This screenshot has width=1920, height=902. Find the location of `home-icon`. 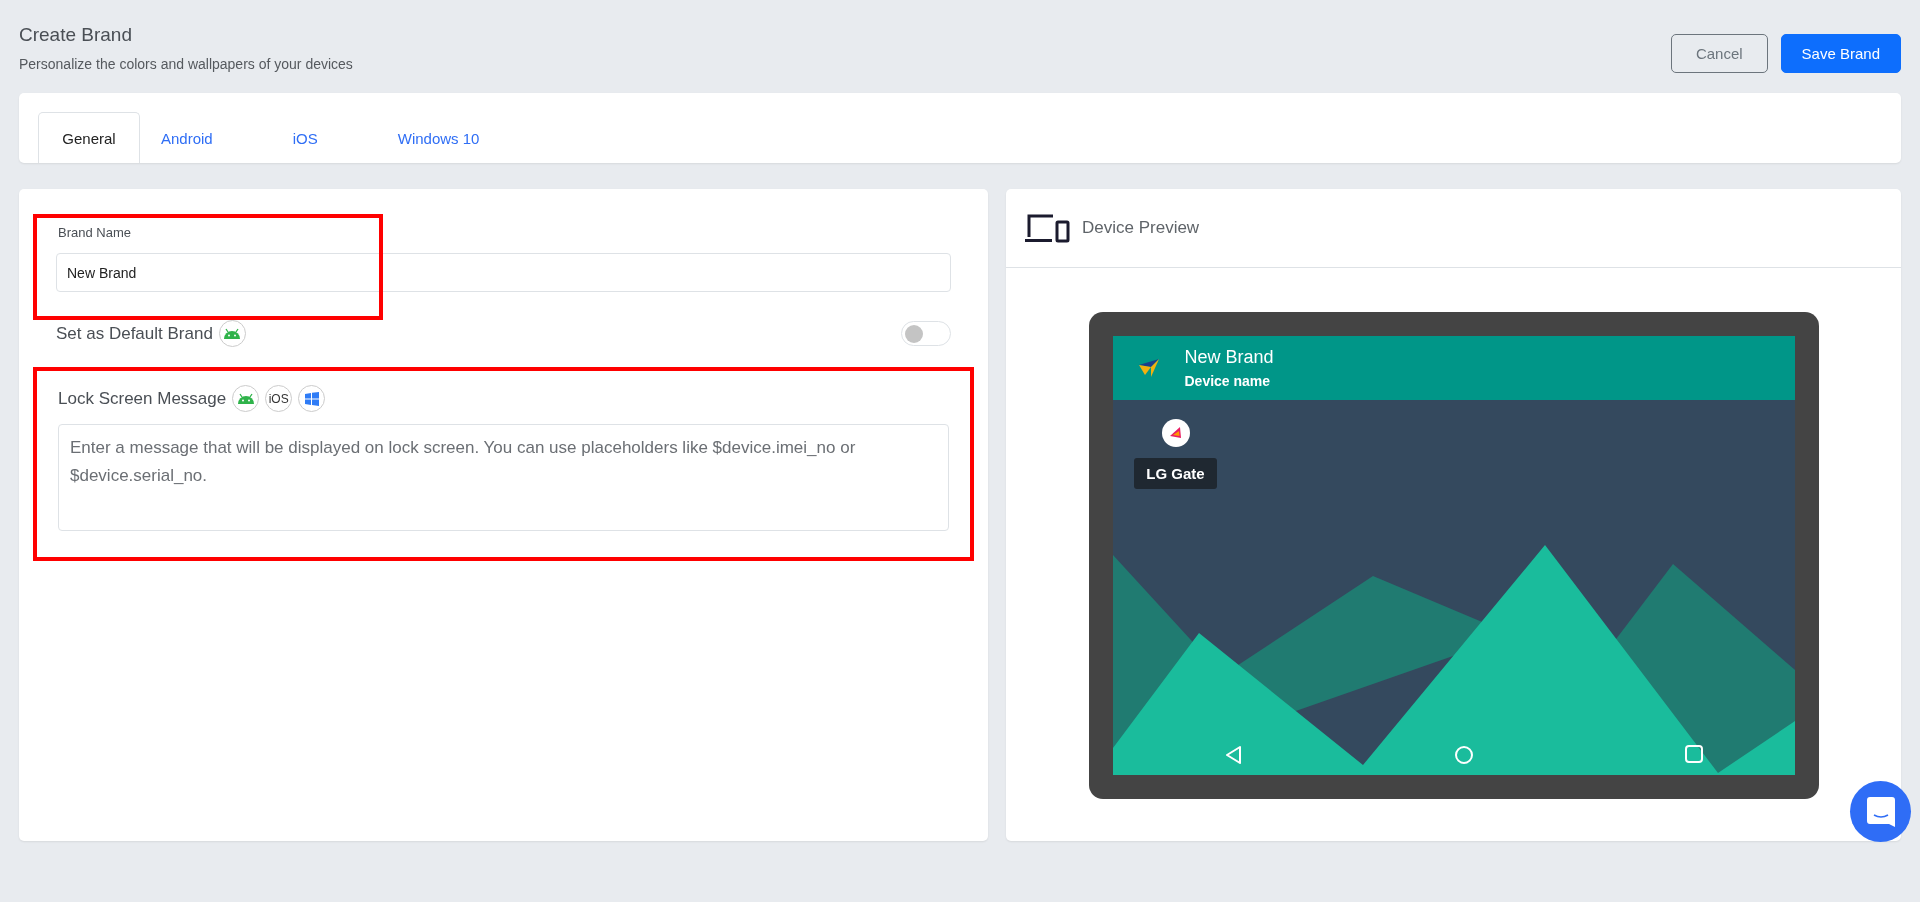

home-icon is located at coordinates (1463, 755).